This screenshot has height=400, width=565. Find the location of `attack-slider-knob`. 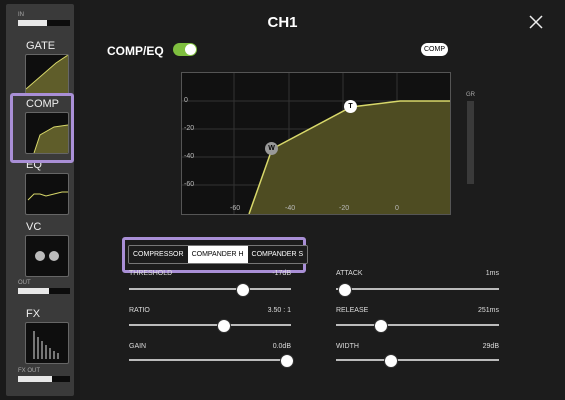

attack-slider-knob is located at coordinates (345, 290).